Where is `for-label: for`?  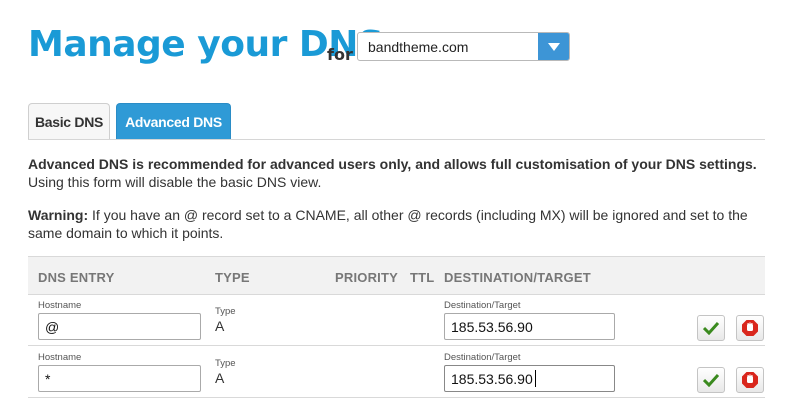
for-label: for is located at coordinates (340, 54).